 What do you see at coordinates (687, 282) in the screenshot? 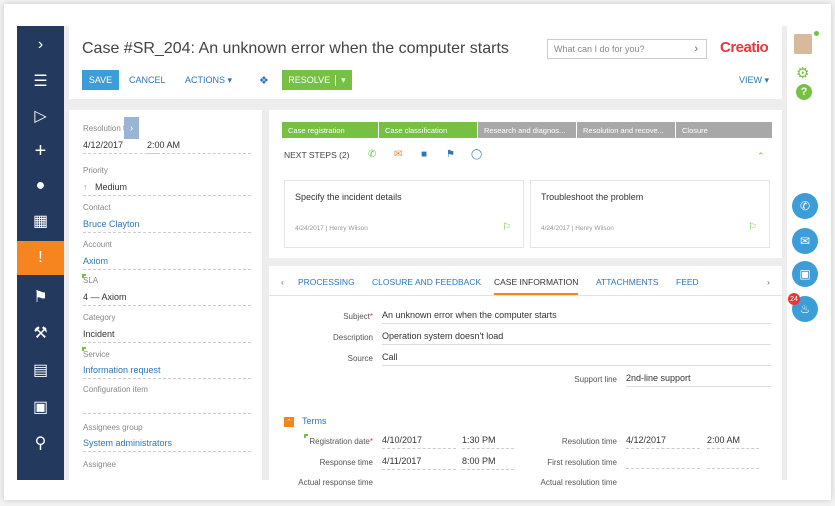
I see `tab-feed: FEED` at bounding box center [687, 282].